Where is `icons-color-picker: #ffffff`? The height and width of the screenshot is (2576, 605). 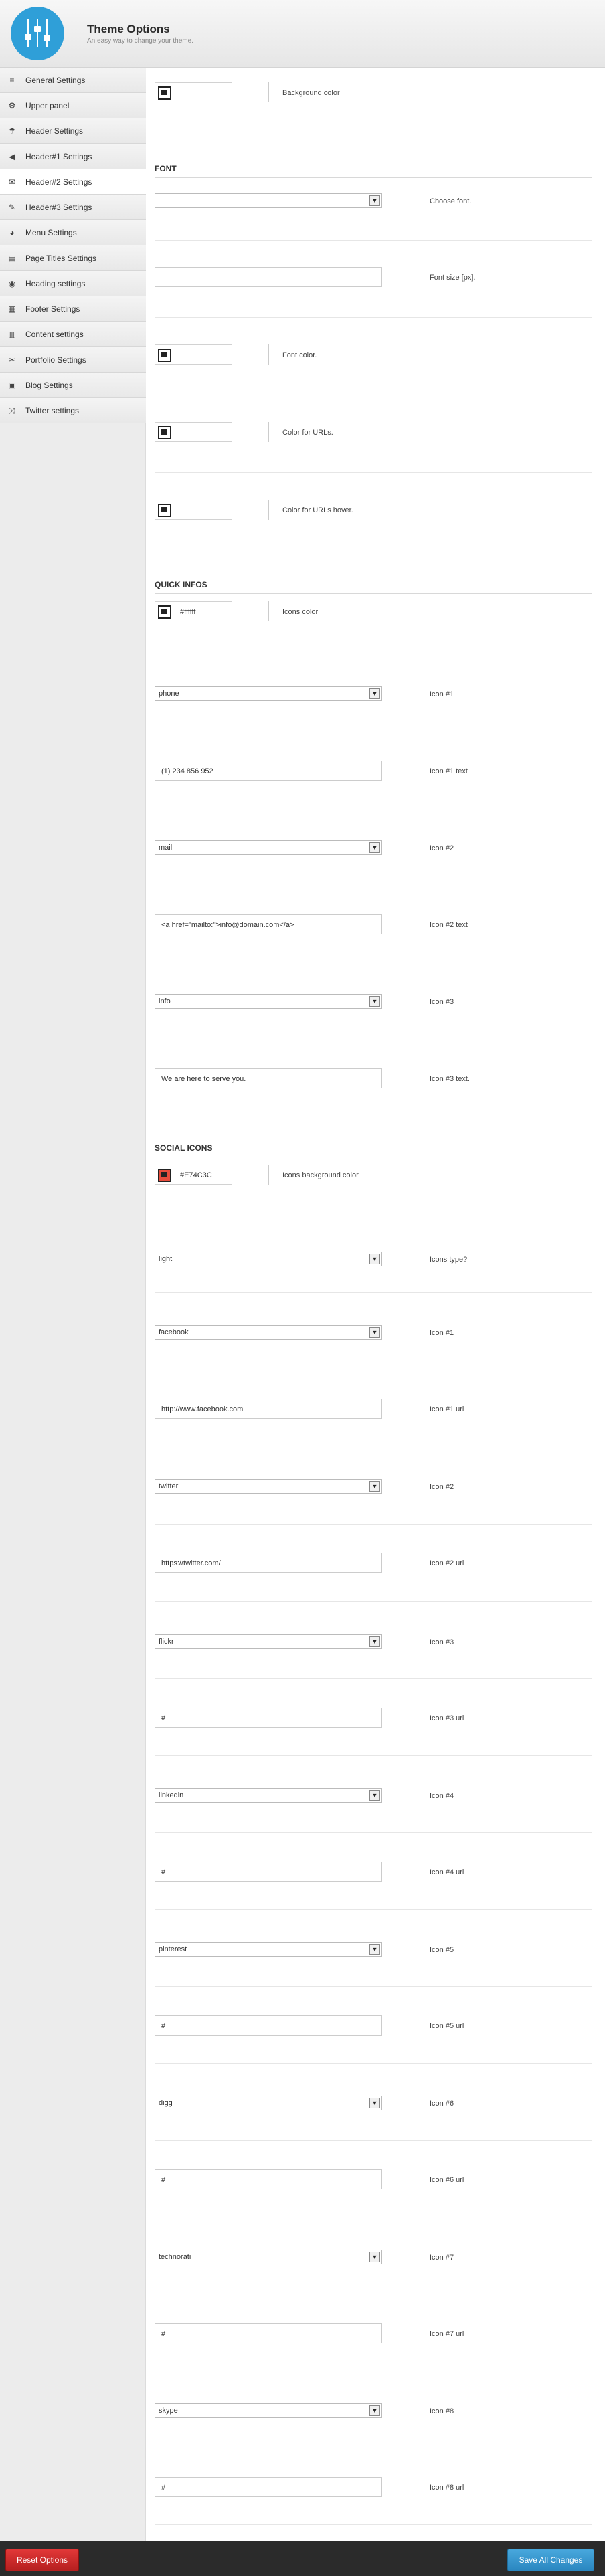
icons-color-picker: #ffffff is located at coordinates (193, 611).